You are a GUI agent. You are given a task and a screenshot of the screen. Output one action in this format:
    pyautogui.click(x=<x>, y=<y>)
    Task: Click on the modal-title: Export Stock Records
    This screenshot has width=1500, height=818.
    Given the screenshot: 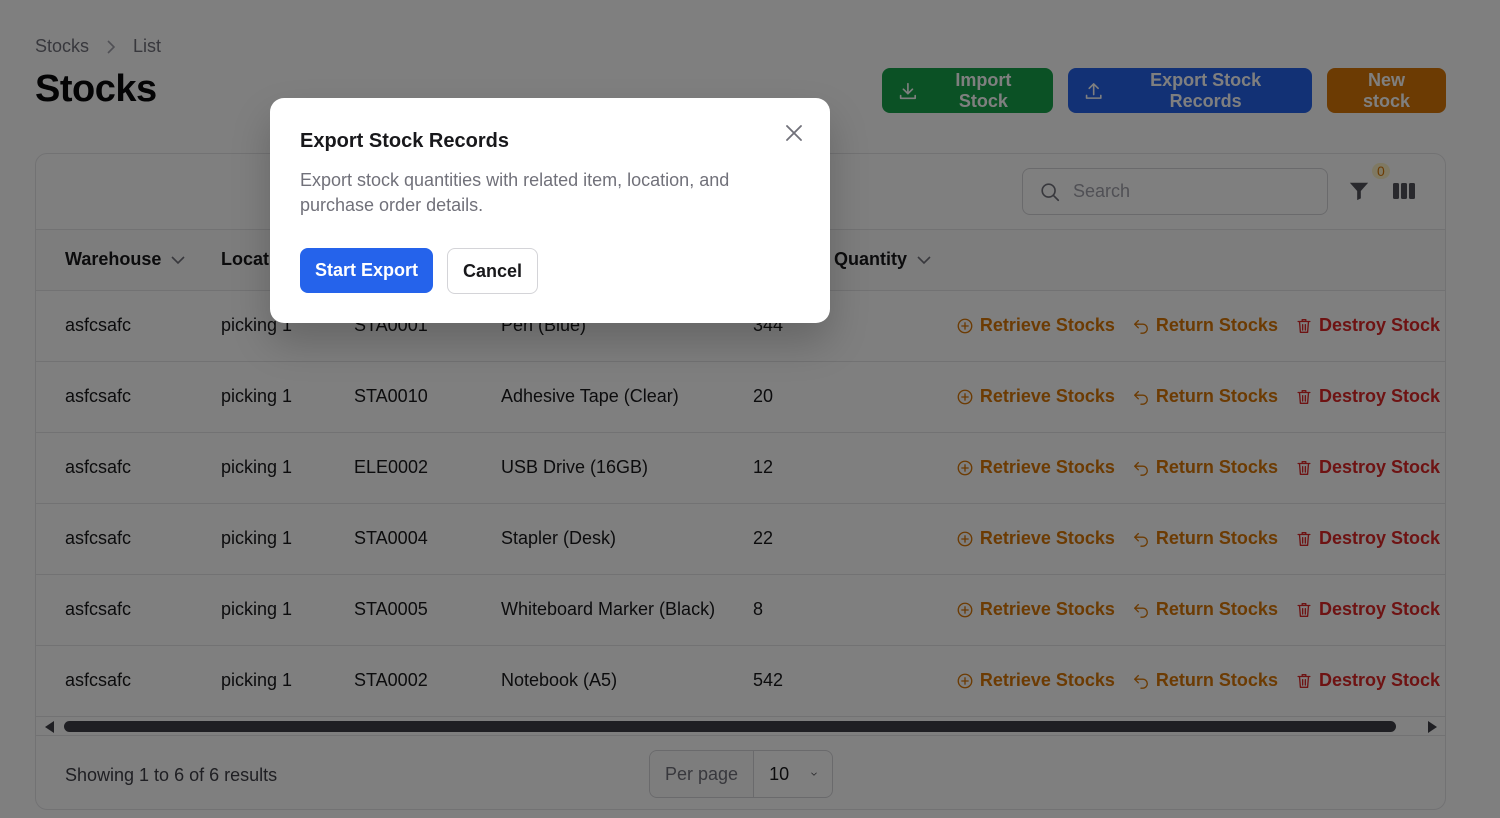 What is the action you would take?
    pyautogui.click(x=404, y=141)
    